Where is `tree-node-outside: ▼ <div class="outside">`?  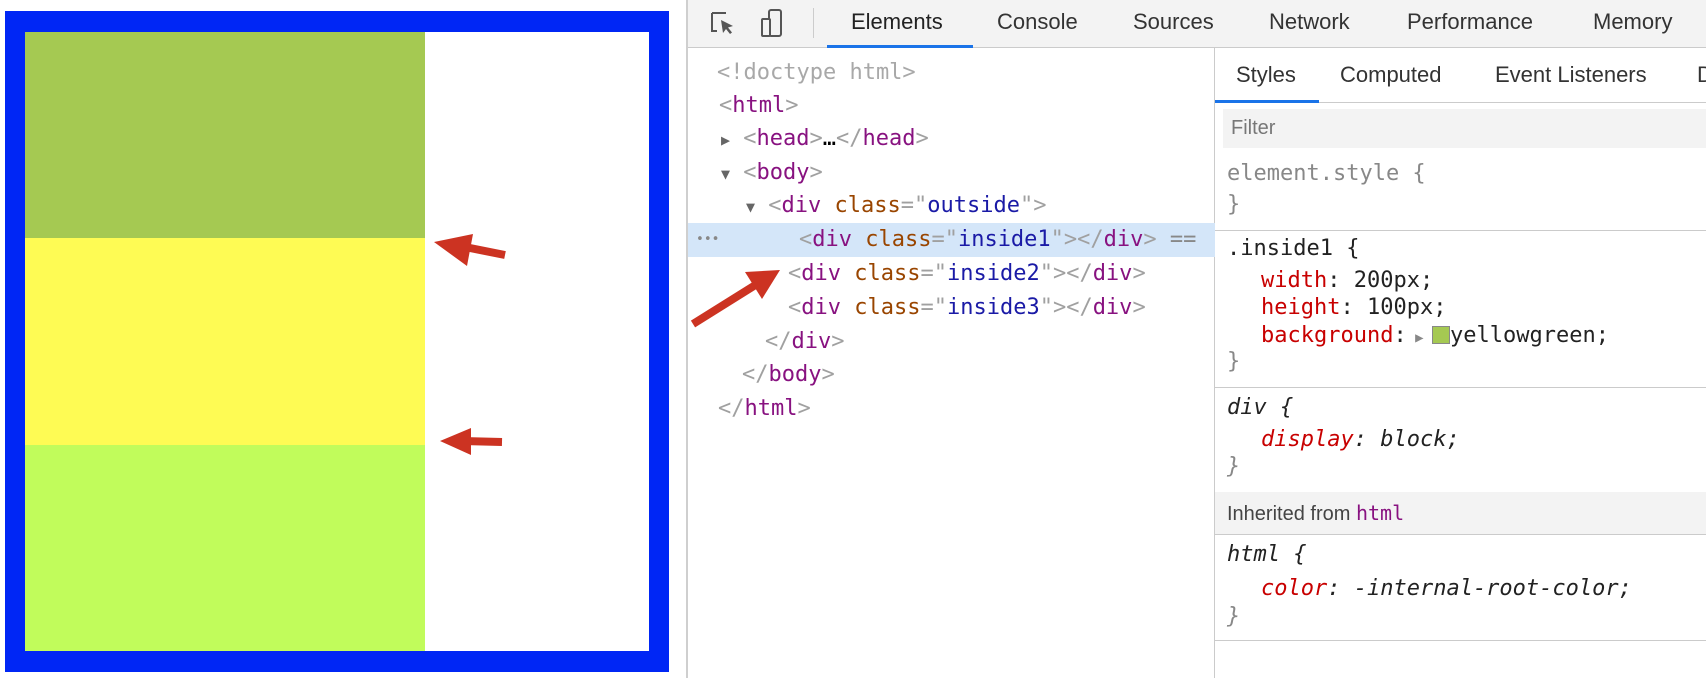 tree-node-outside: ▼ <div class="outside"> is located at coordinates (951, 206).